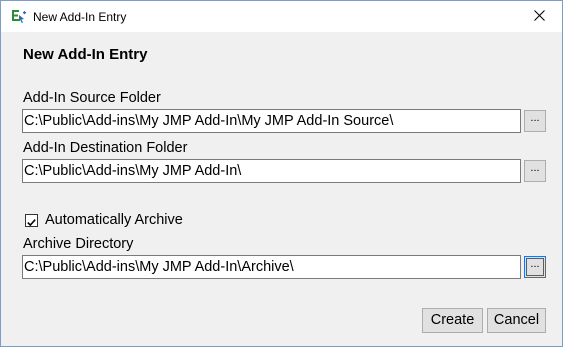 Image resolution: width=563 pixels, height=347 pixels. Describe the element at coordinates (19, 17) in the screenshot. I see `jmp-addin-icon` at that location.